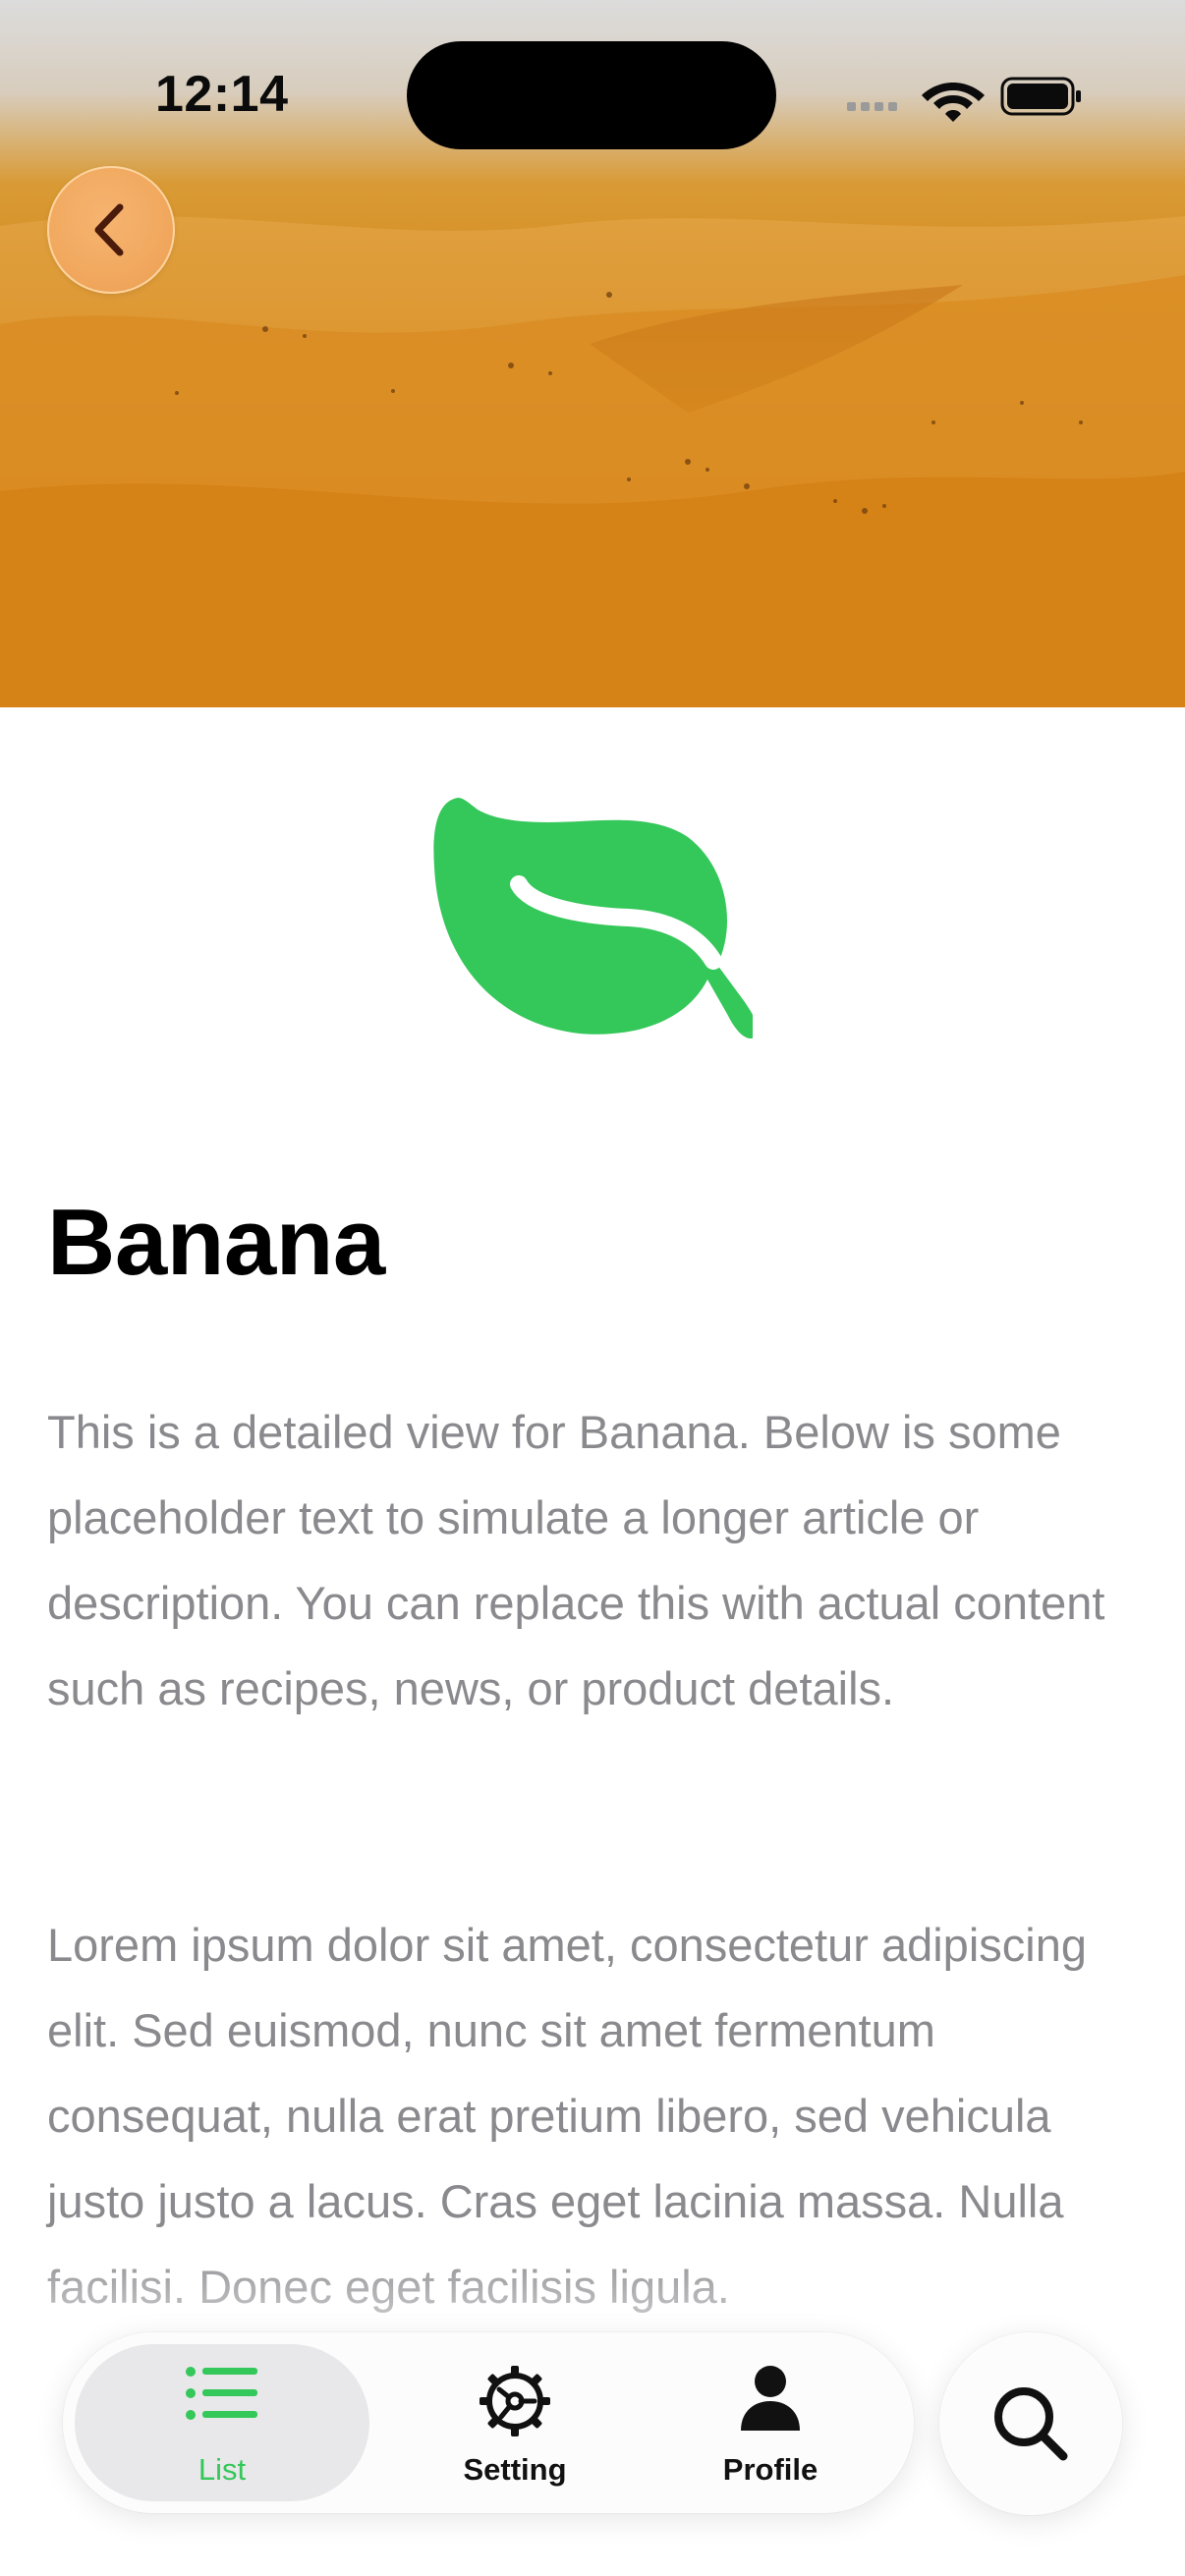  What do you see at coordinates (515, 2401) in the screenshot?
I see `gear-icon` at bounding box center [515, 2401].